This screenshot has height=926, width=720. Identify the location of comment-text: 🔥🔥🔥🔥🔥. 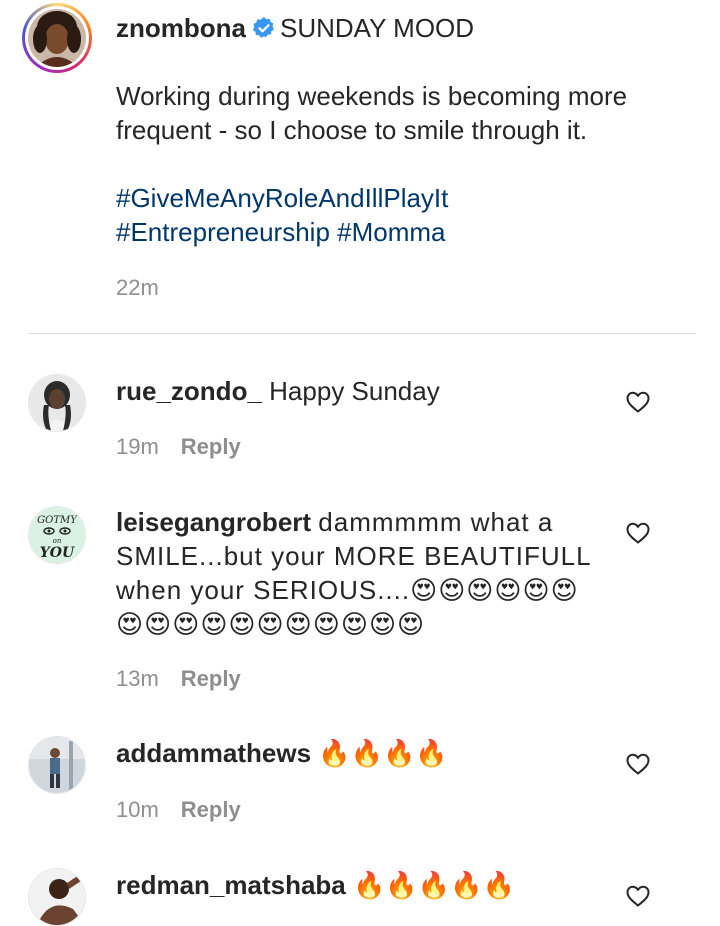
(434, 885).